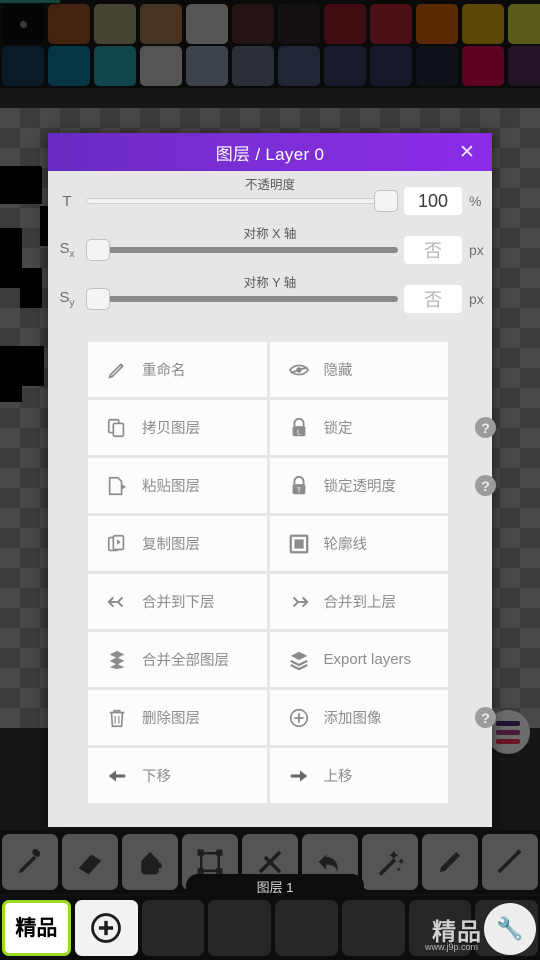 The width and height of the screenshot is (540, 960). What do you see at coordinates (30, 862) in the screenshot?
I see `tool-eyedropper` at bounding box center [30, 862].